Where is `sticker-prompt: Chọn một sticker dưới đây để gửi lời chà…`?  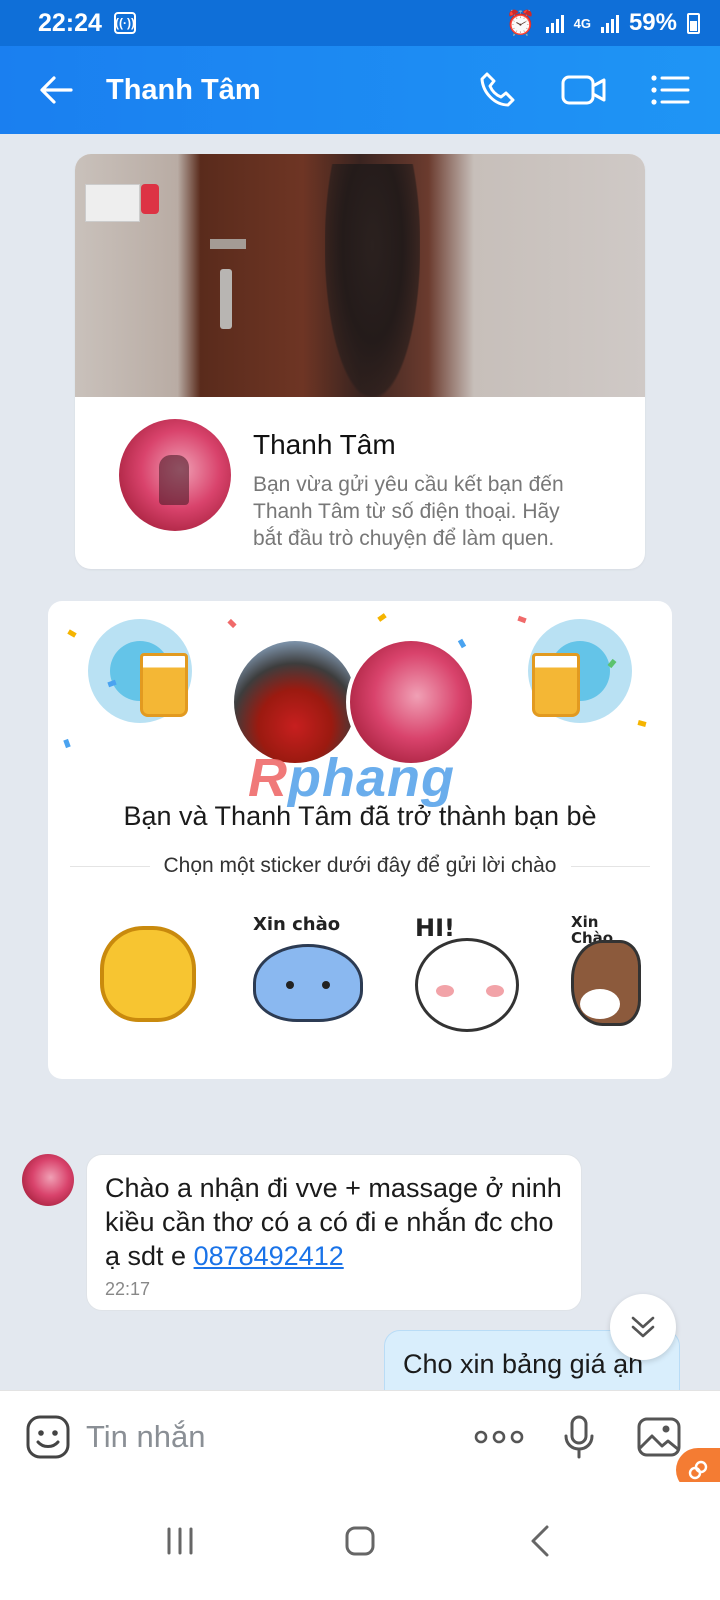 sticker-prompt: Chọn một sticker dưới đây để gửi lời chà… is located at coordinates (360, 866).